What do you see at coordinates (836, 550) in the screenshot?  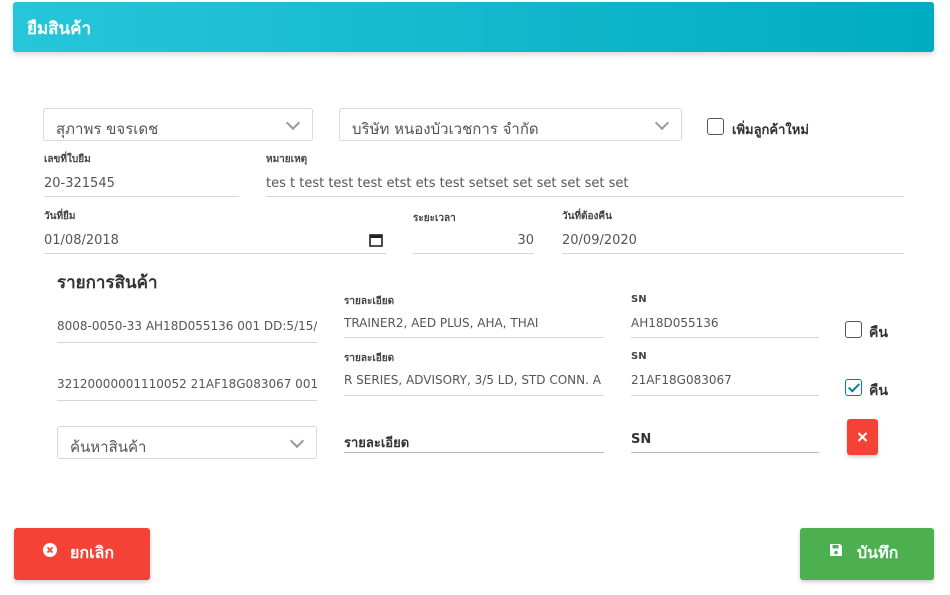 I see `floppy-disk-icon` at bounding box center [836, 550].